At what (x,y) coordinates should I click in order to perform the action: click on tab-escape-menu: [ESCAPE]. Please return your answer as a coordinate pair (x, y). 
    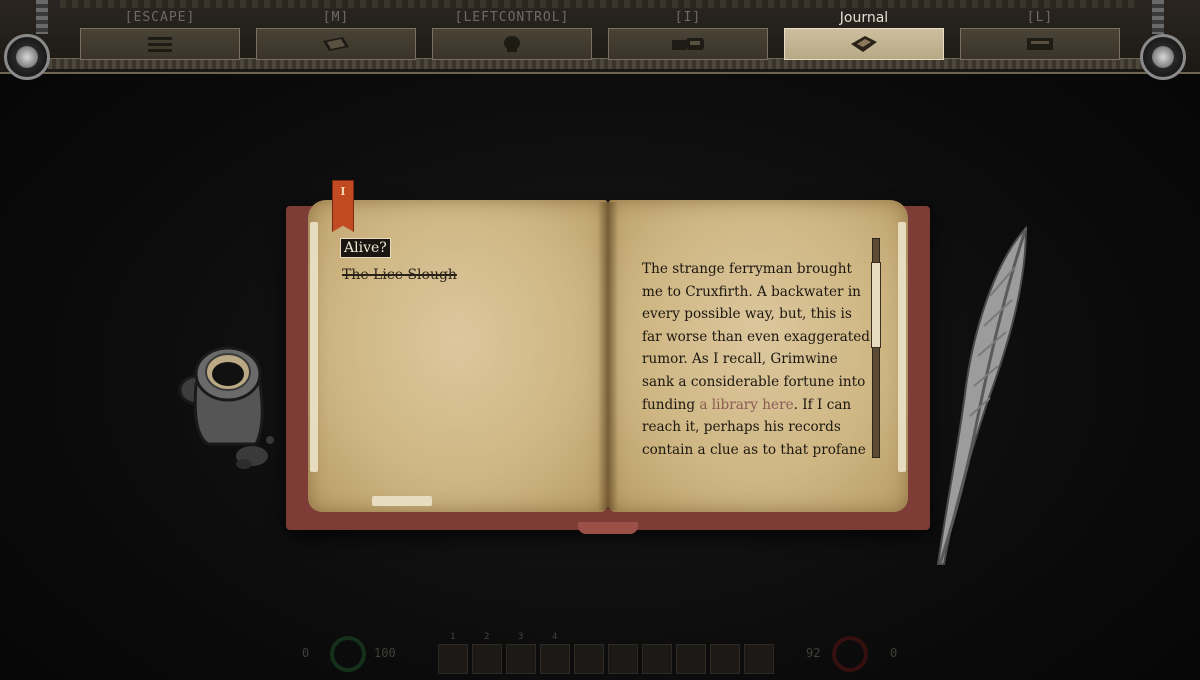
    Looking at the image, I should click on (160, 36).